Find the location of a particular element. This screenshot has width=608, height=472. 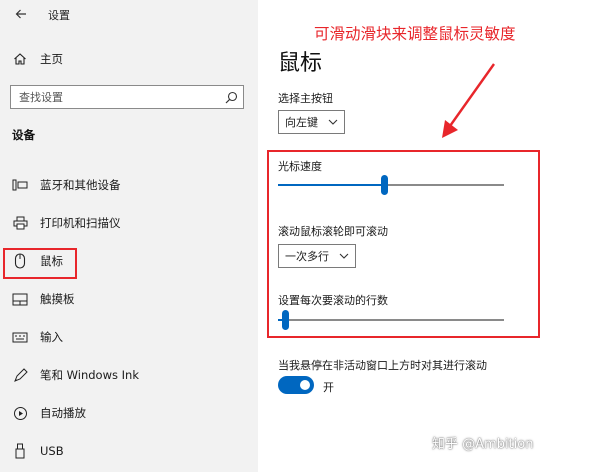

window-title: 设置 is located at coordinates (59, 15).